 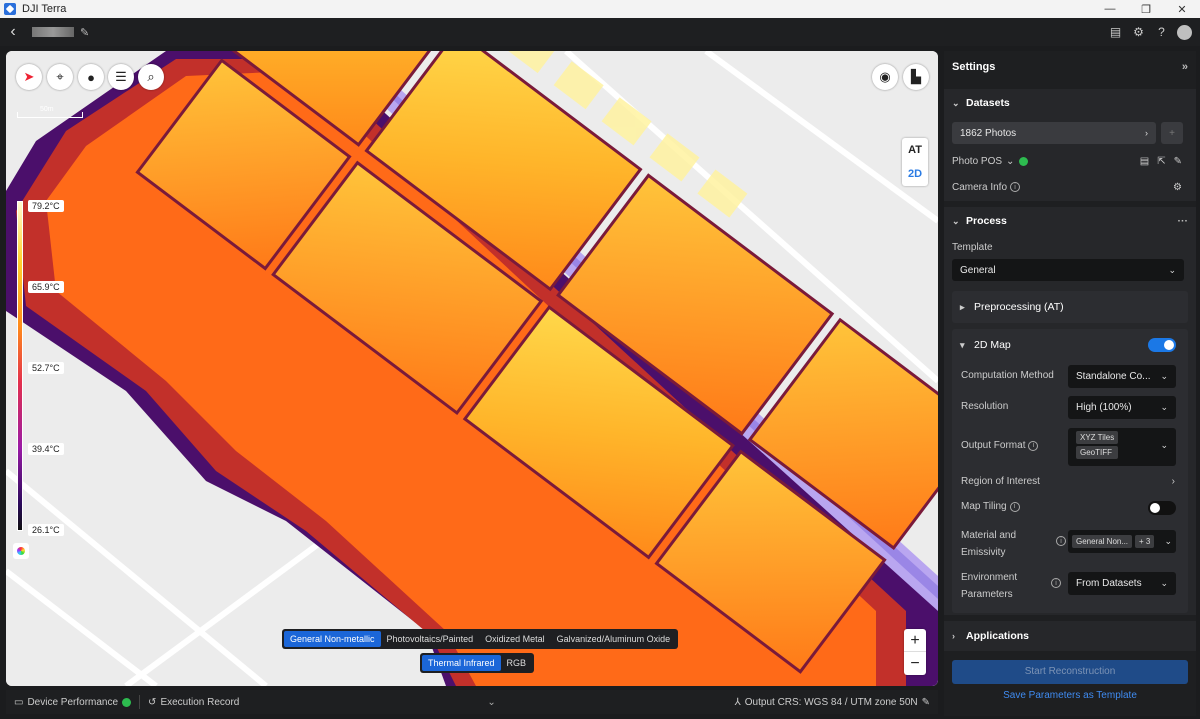 I want to click on more-icon: ···, so click(x=1183, y=221).